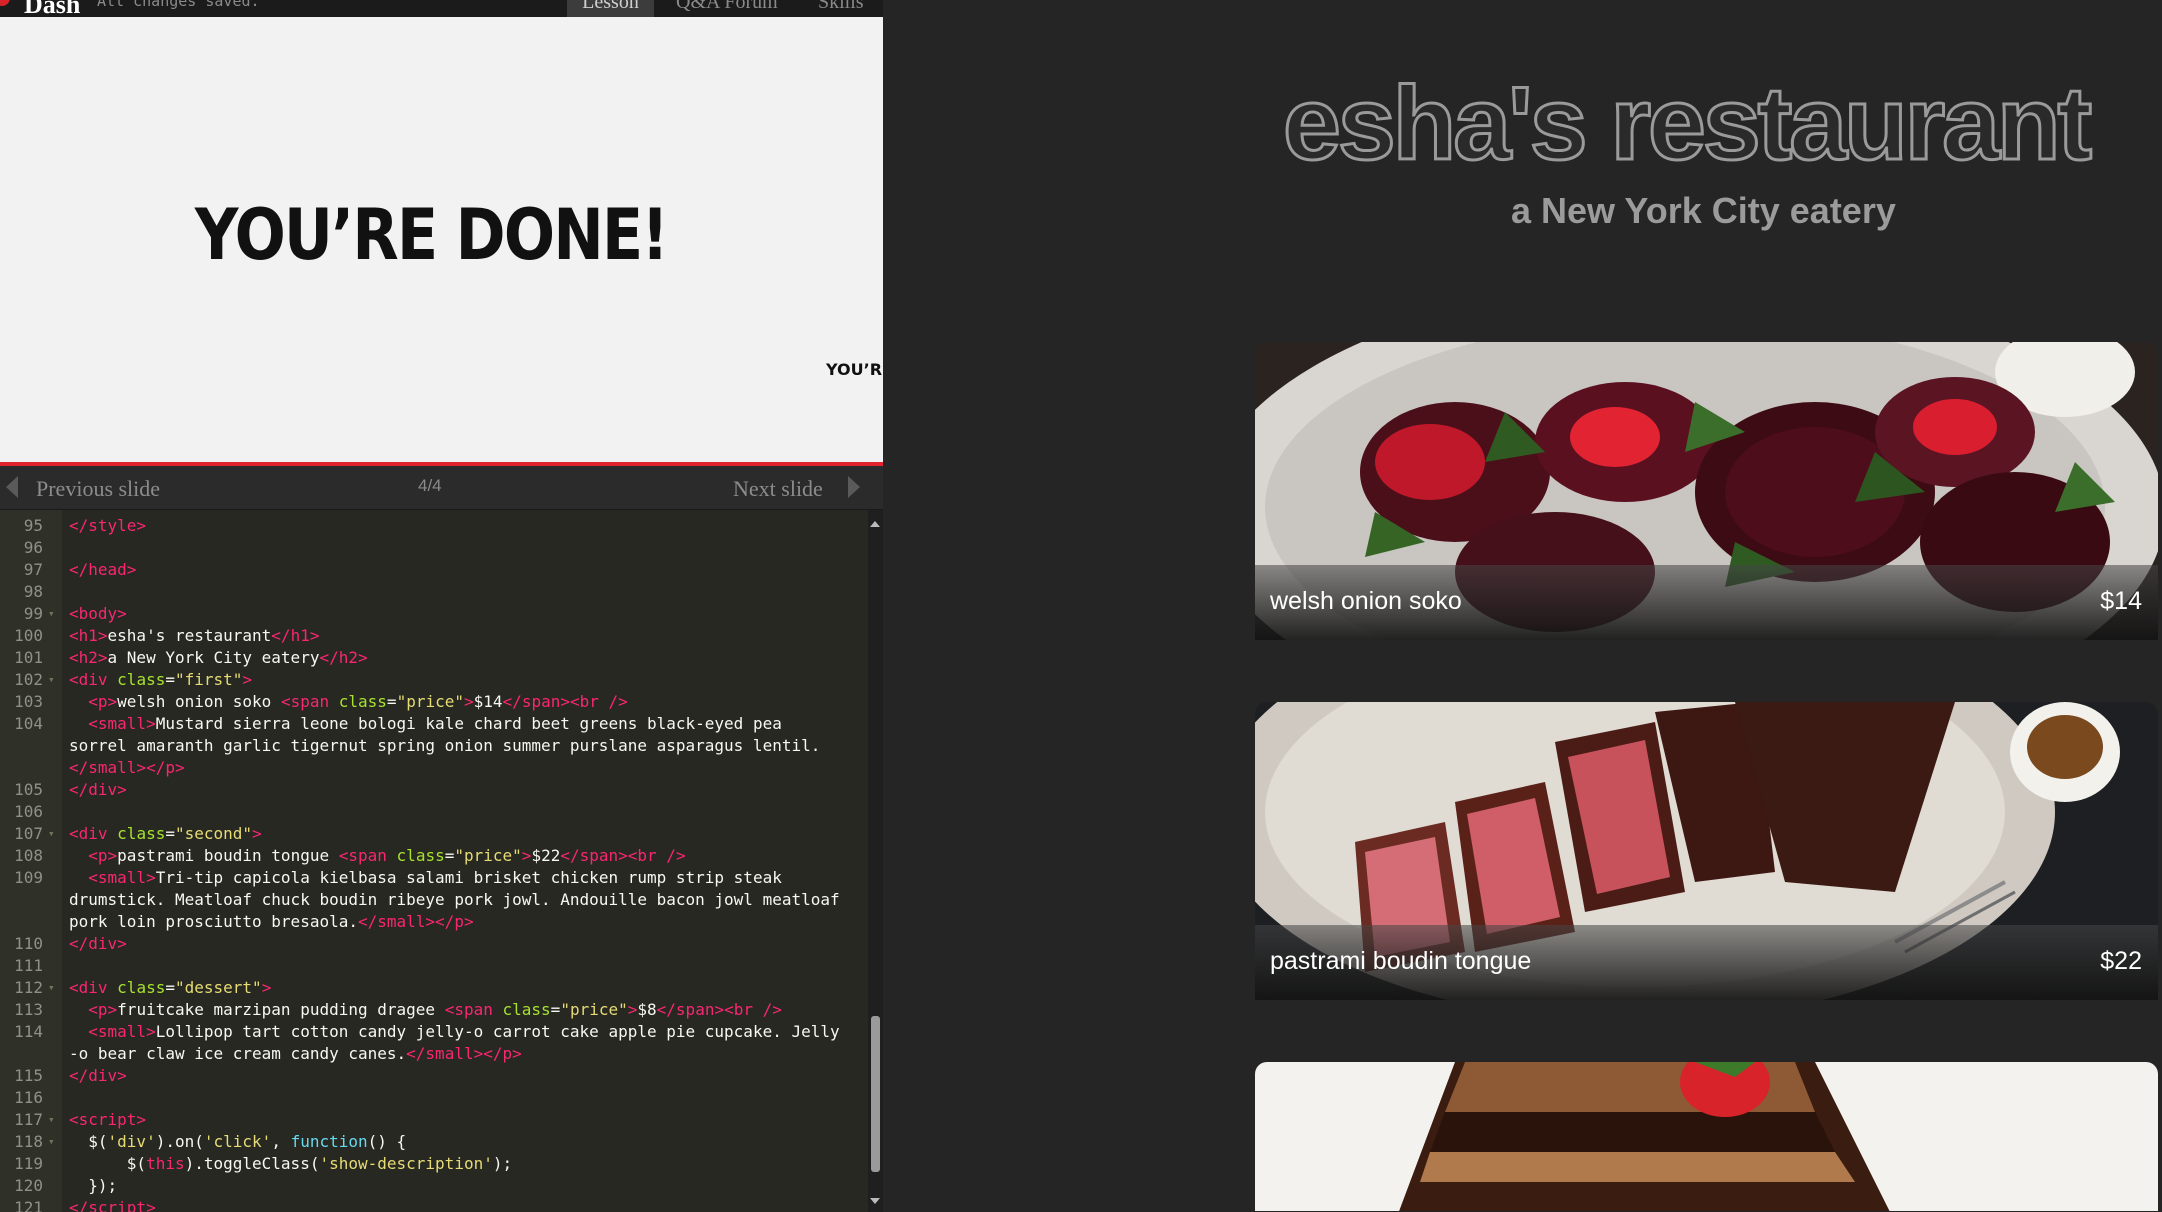  I want to click on code-text: </script>, so click(112, 1204).